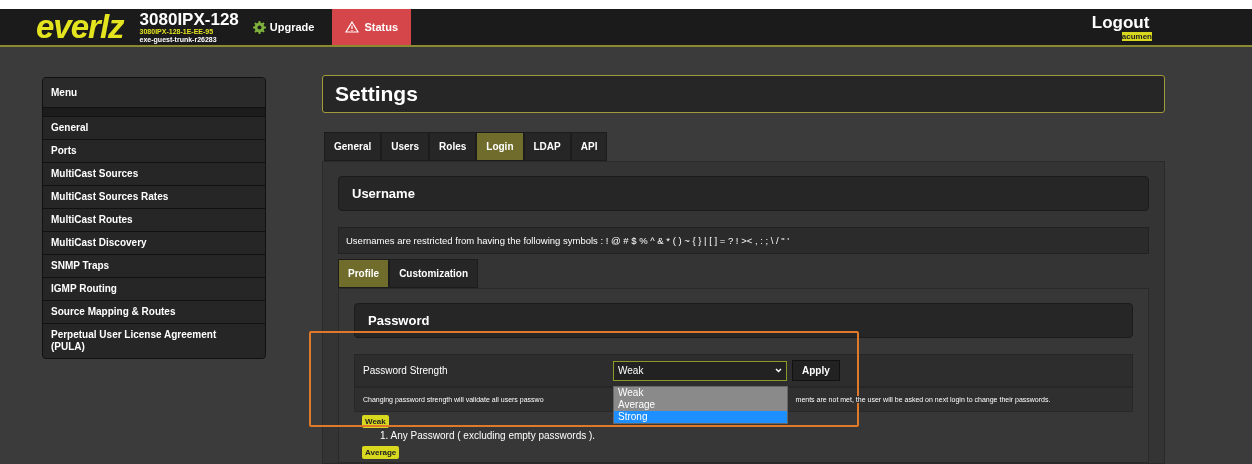 The image size is (1252, 464). What do you see at coordinates (488, 436) in the screenshot?
I see `rule-text: 1. Any Password ( excluding empty passwords ).` at bounding box center [488, 436].